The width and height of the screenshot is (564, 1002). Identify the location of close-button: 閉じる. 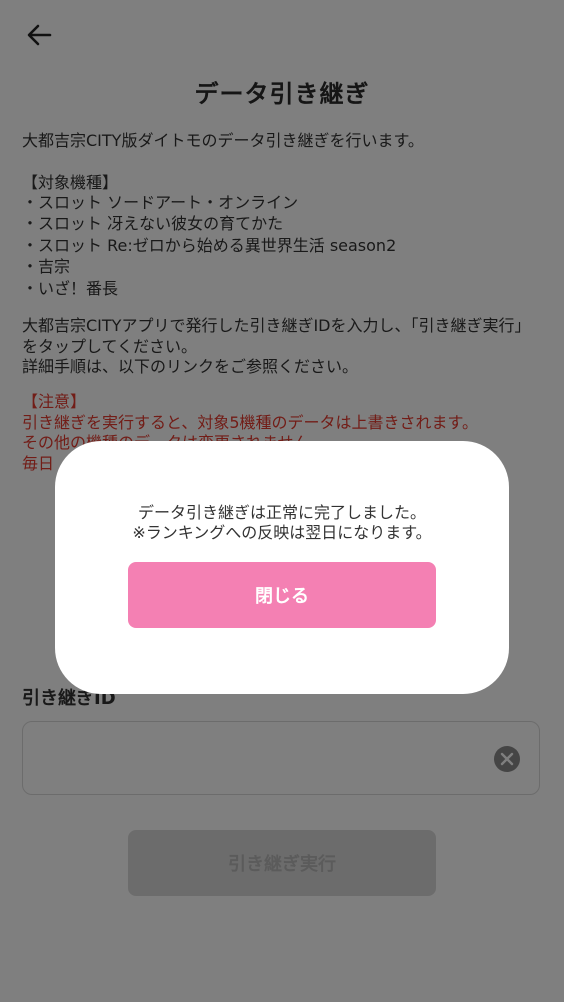
(282, 595).